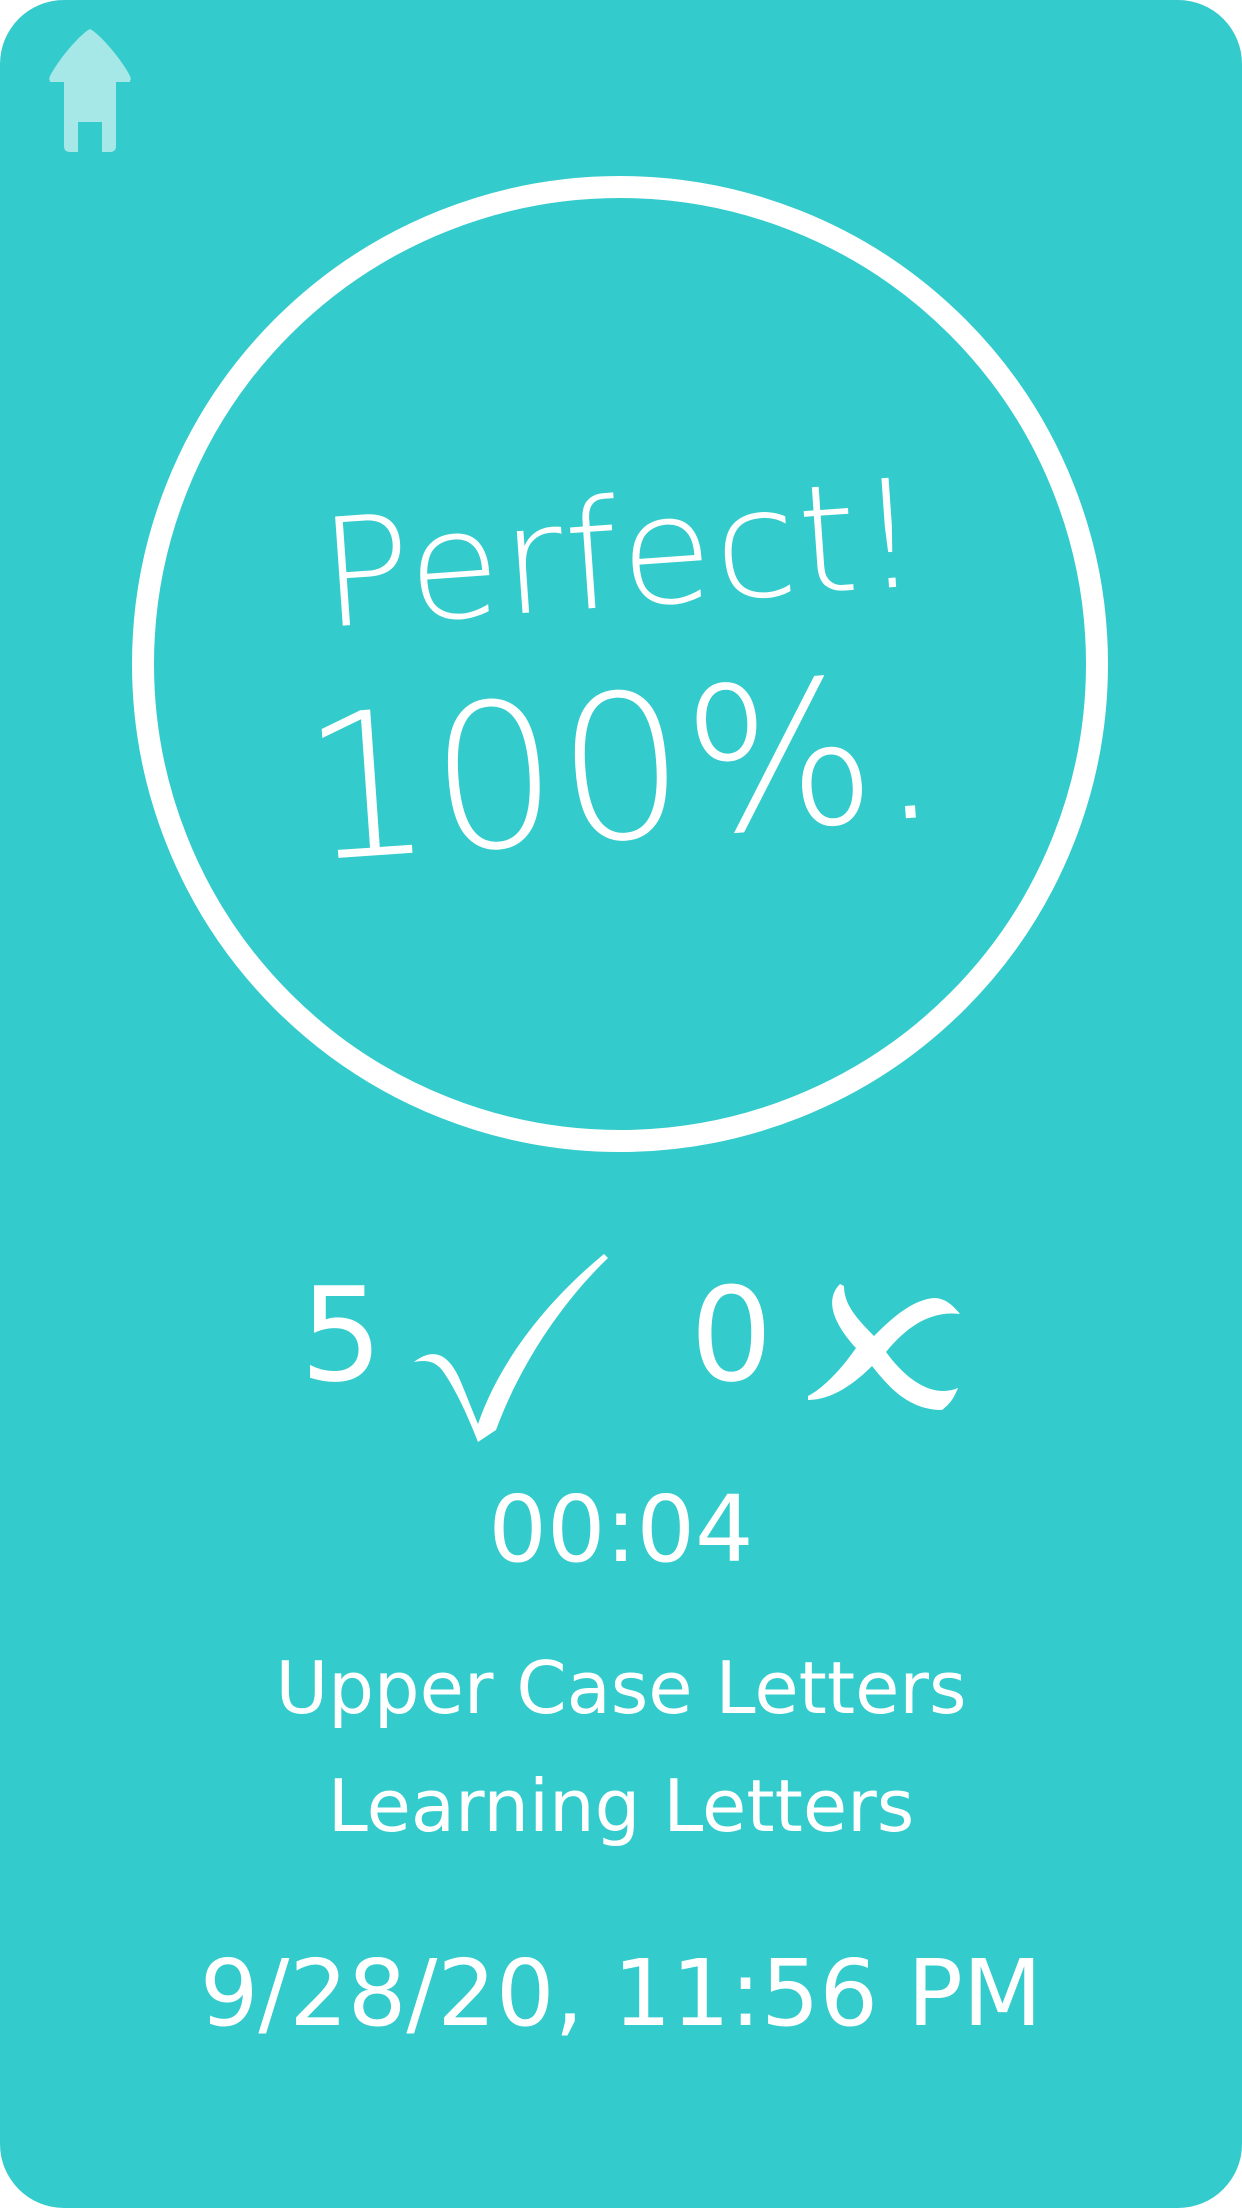 Image resolution: width=1242 pixels, height=2208 pixels. What do you see at coordinates (511, 1348) in the screenshot?
I see `checkmark-icon` at bounding box center [511, 1348].